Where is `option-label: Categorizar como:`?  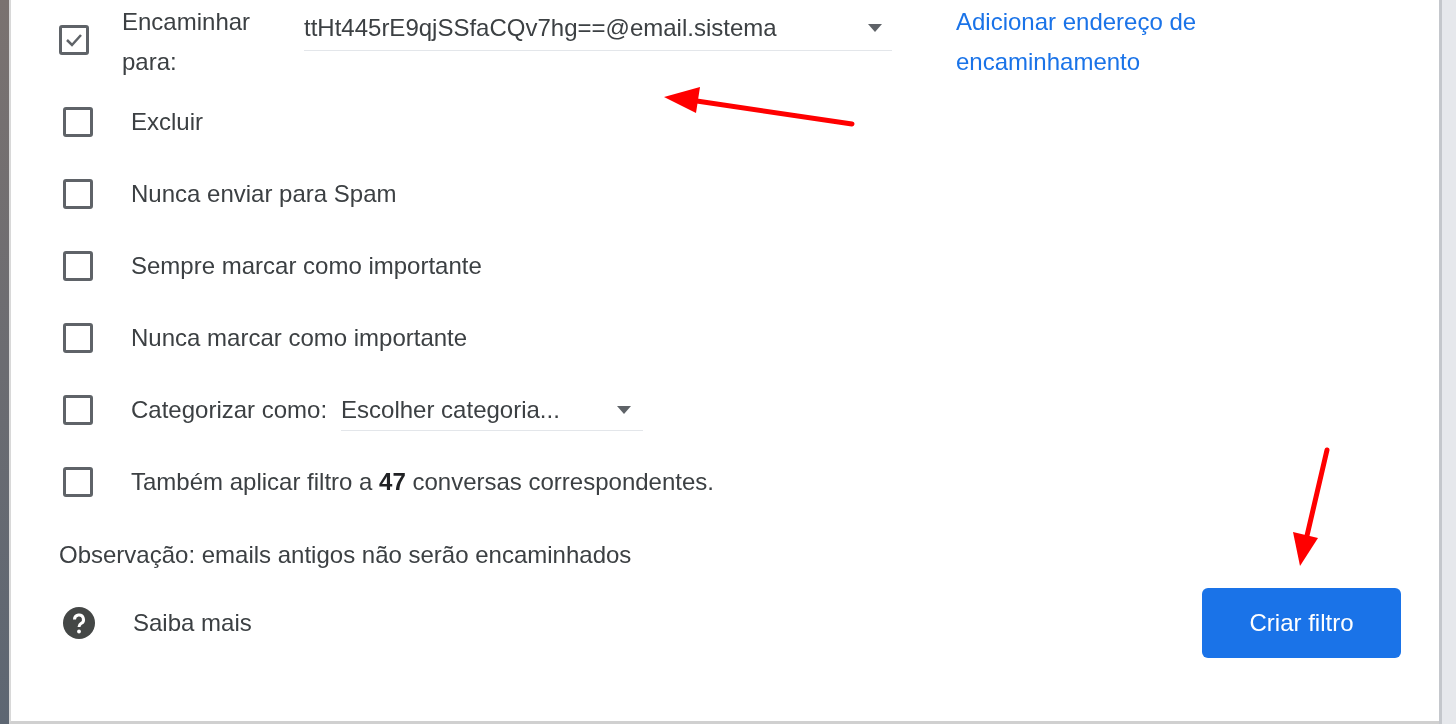
option-label: Categorizar como: is located at coordinates (229, 410).